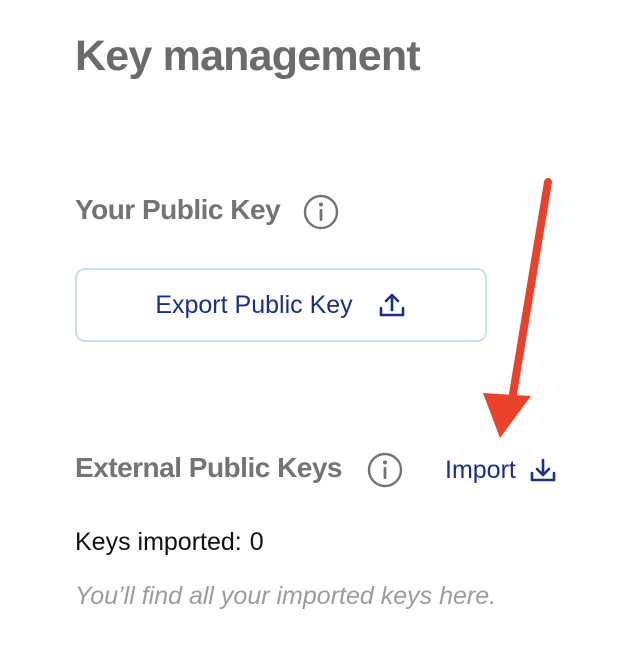  I want to click on upload-icon, so click(391, 305).